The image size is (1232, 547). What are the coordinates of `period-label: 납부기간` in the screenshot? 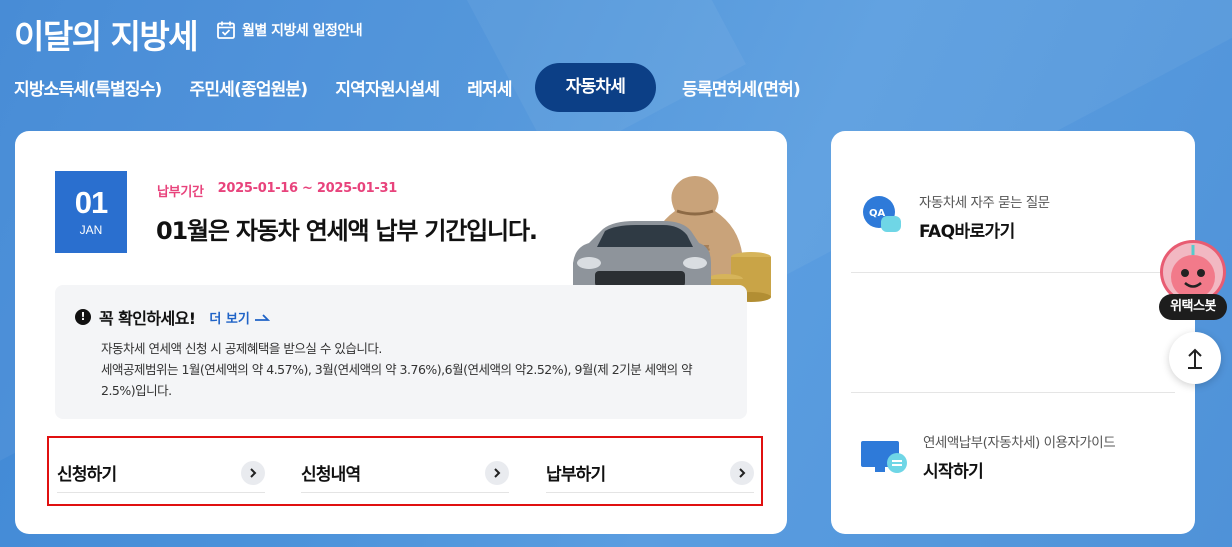 It's located at (180, 192).